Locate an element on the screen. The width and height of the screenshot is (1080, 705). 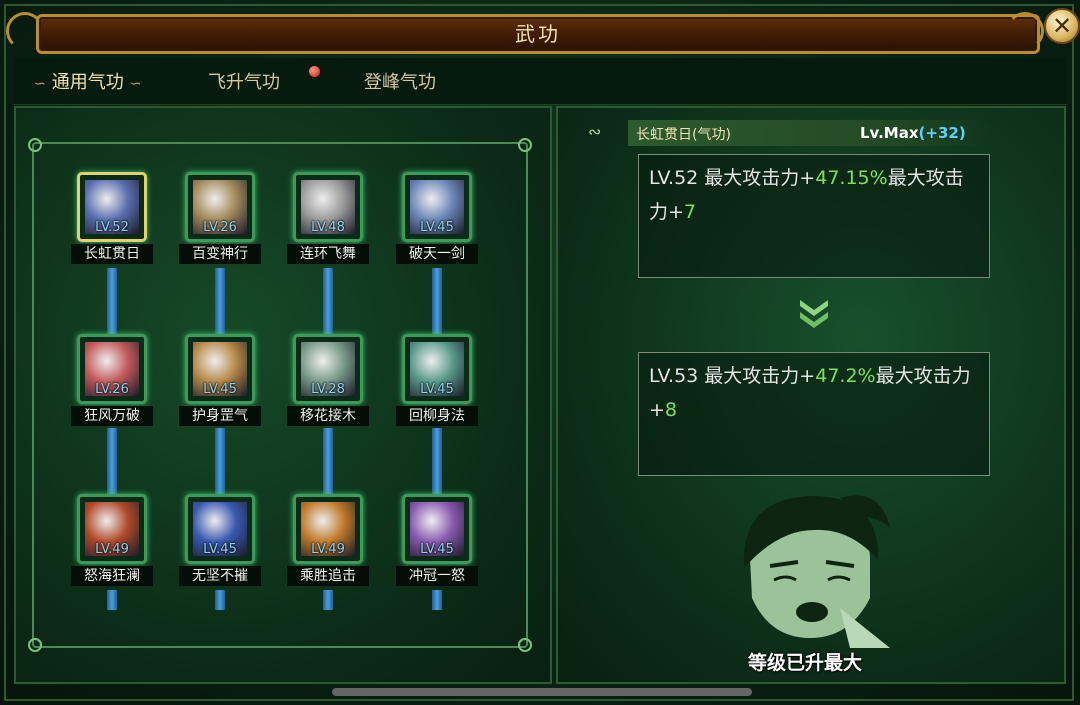
skill-slot: LV.52 长虹贯日 is located at coordinates (112, 218).